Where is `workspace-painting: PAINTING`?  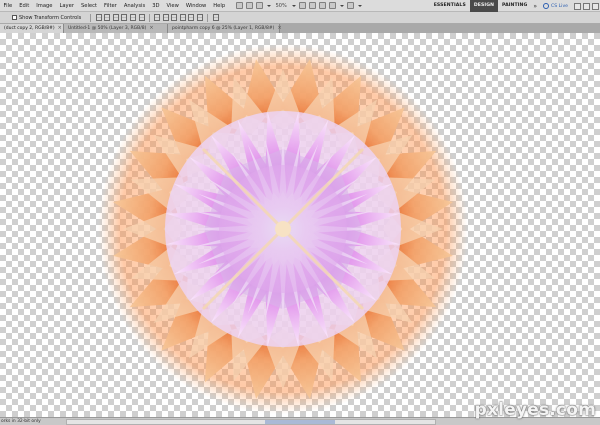 workspace-painting: PAINTING is located at coordinates (514, 6).